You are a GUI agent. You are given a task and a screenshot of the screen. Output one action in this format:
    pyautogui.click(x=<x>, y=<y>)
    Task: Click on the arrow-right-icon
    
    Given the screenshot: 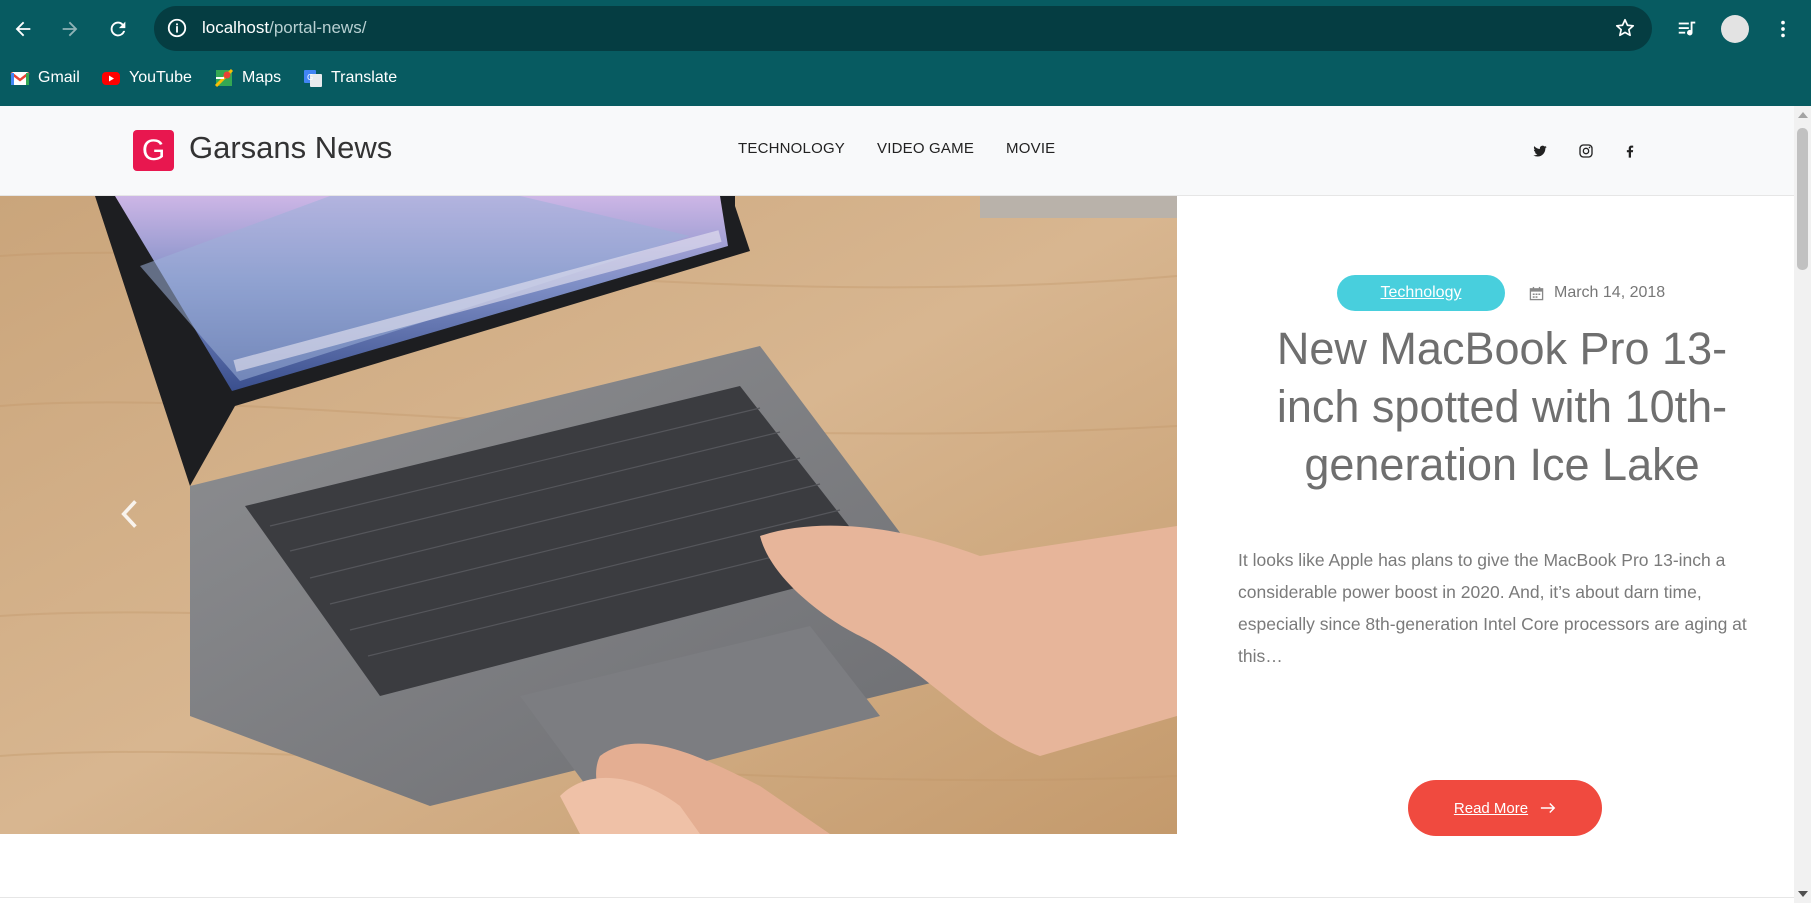 What is the action you would take?
    pyautogui.click(x=1548, y=808)
    